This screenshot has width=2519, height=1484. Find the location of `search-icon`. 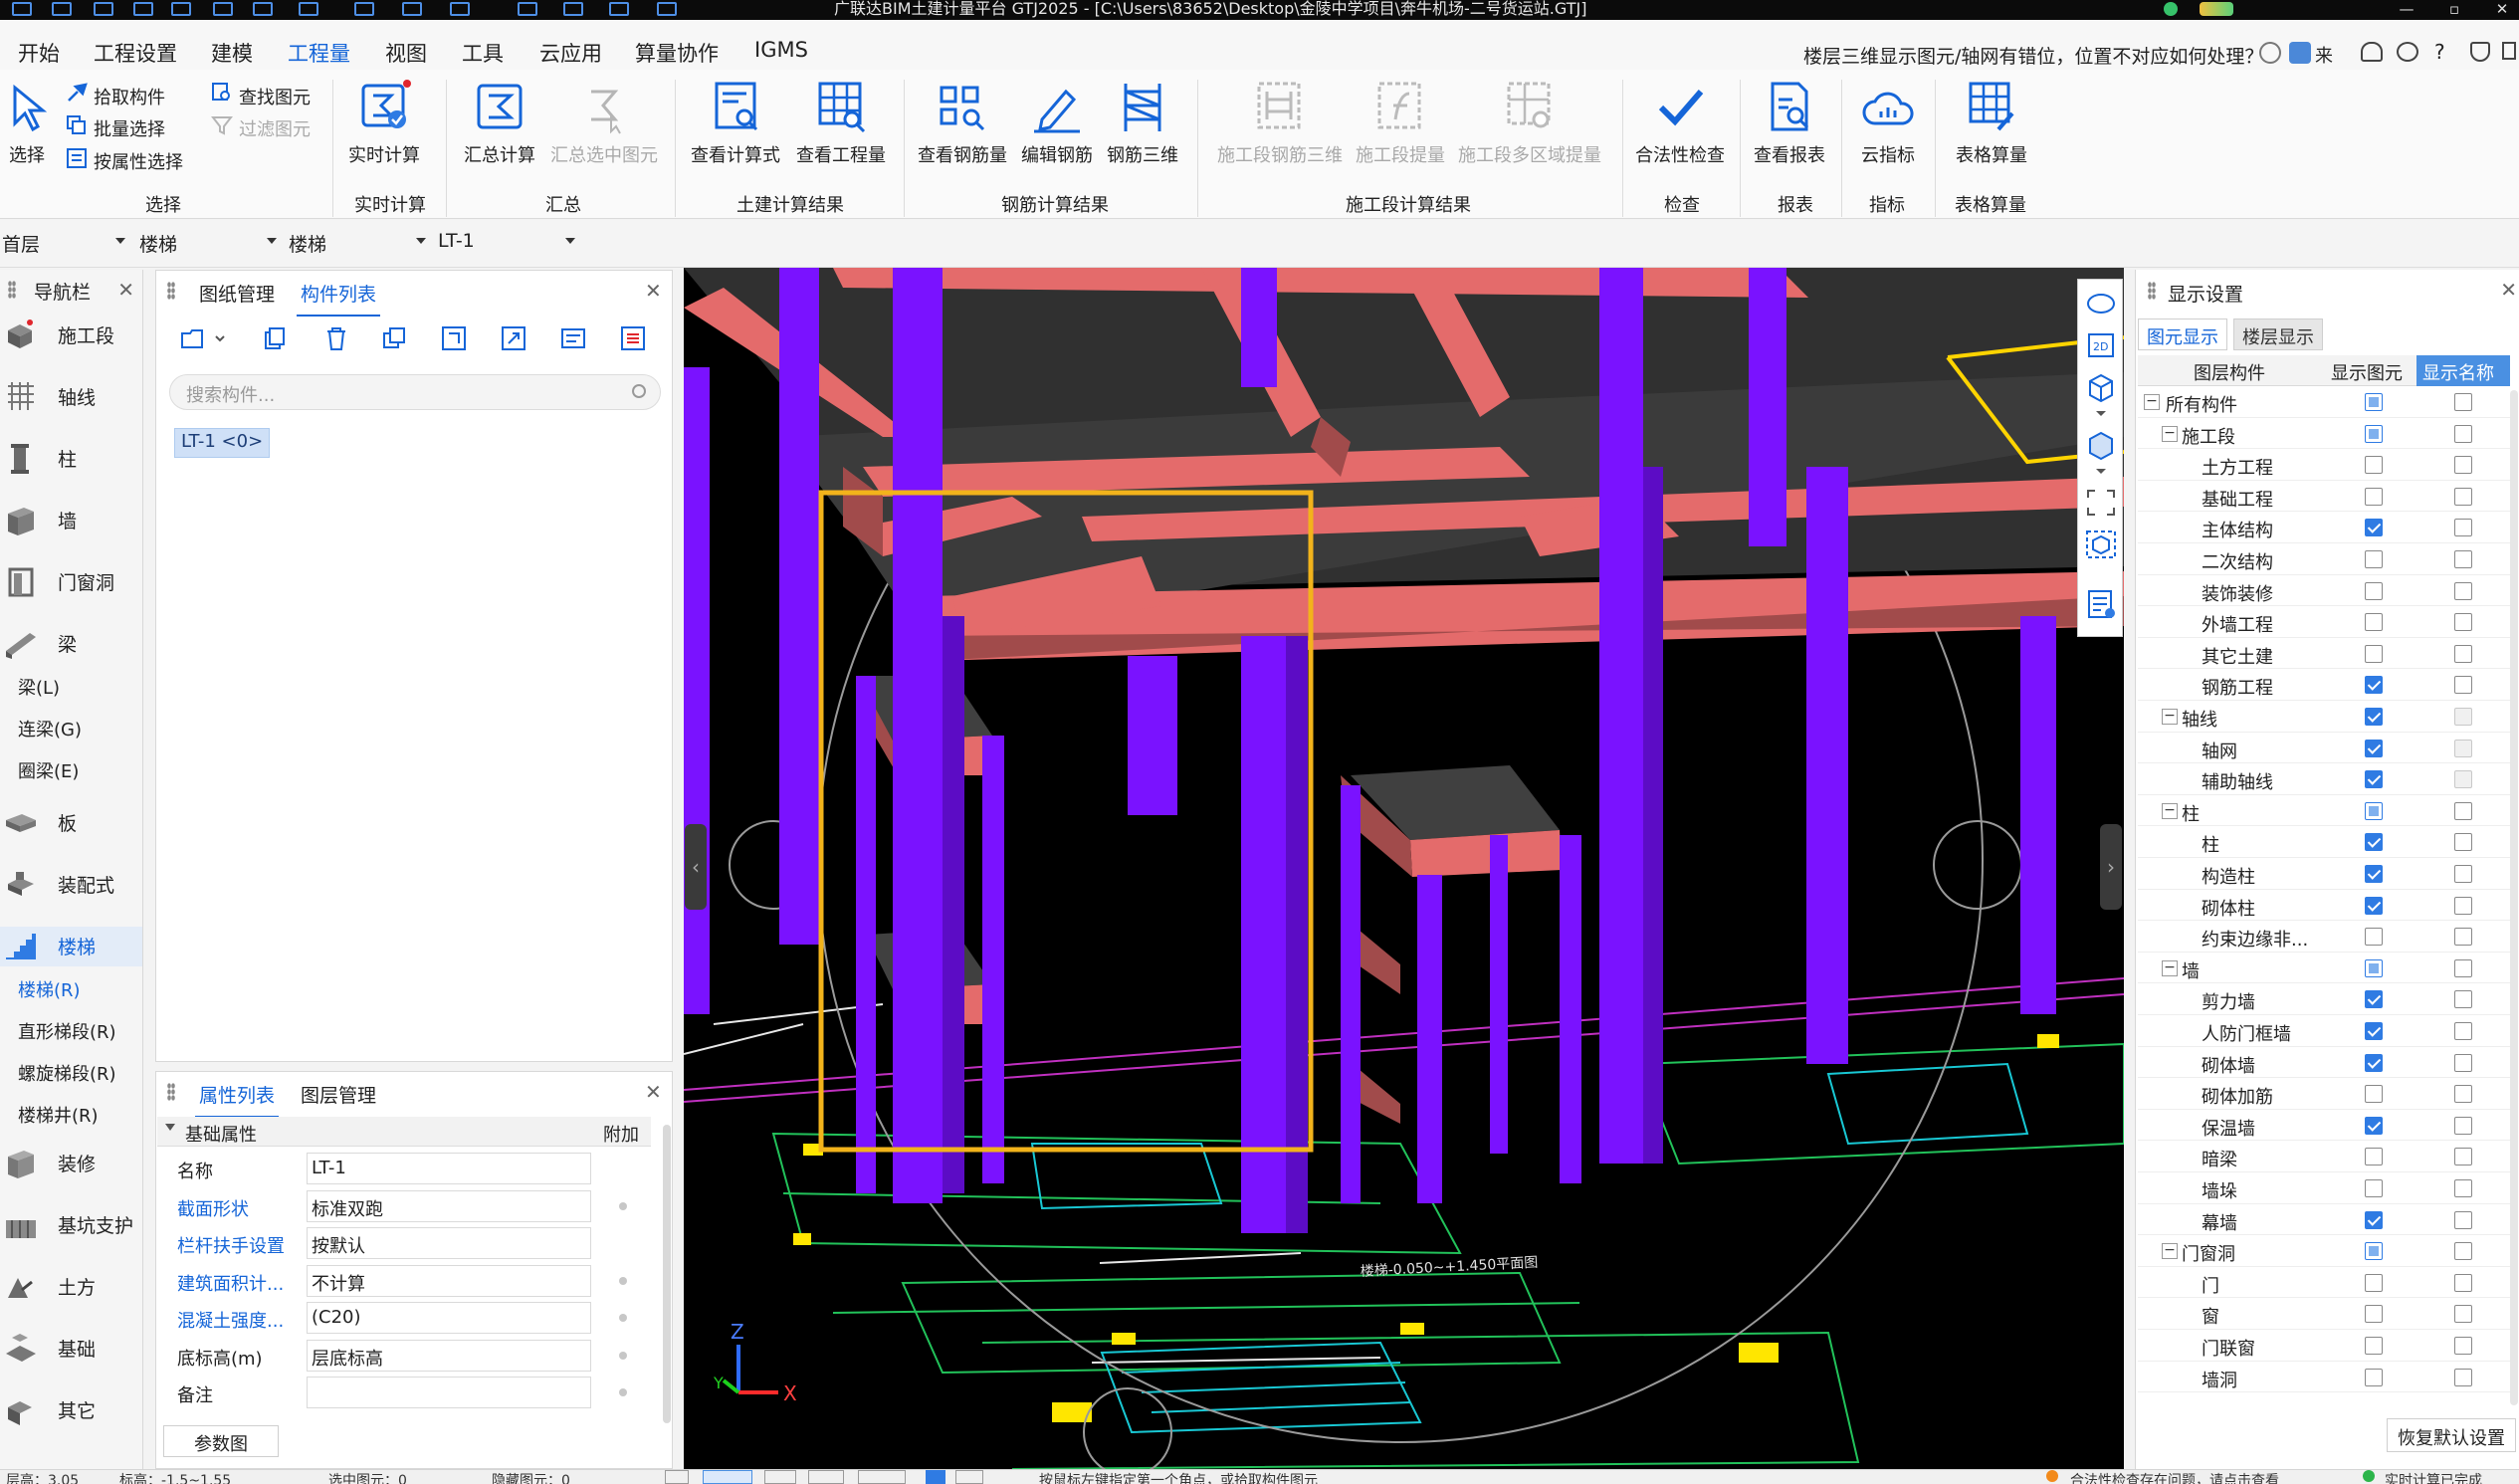

search-icon is located at coordinates (2270, 53).